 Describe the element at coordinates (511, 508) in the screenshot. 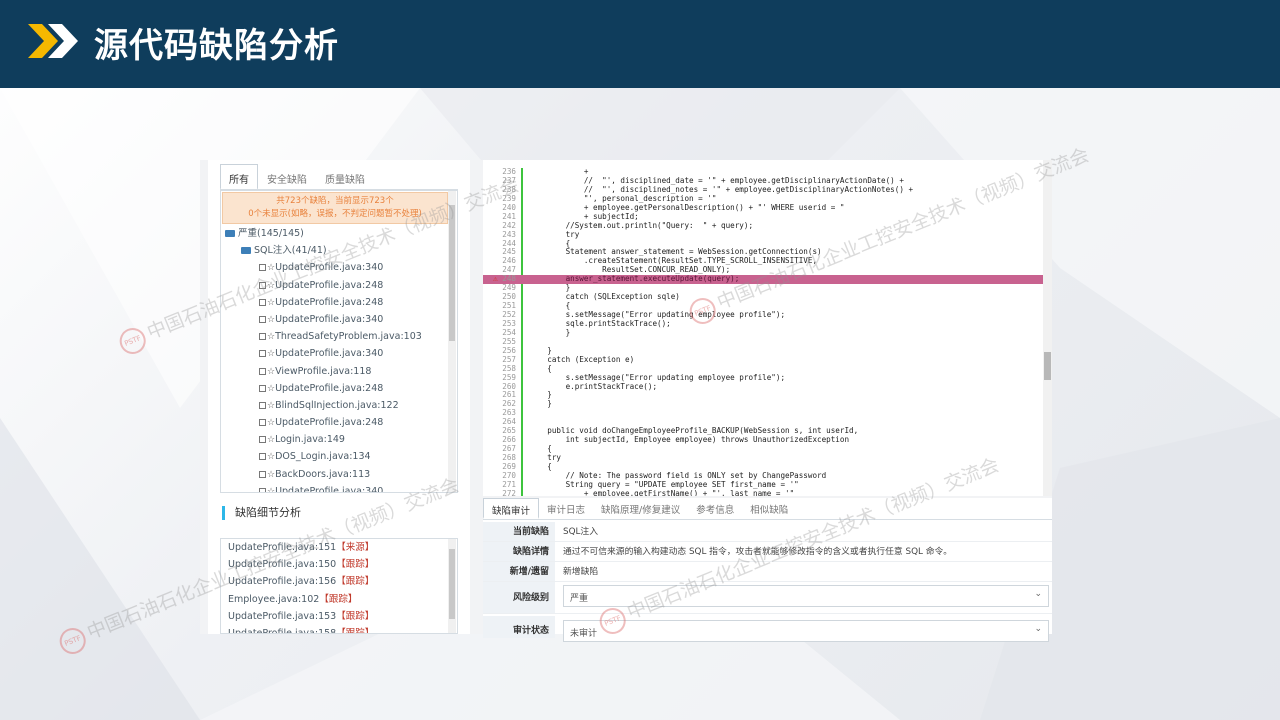

I see `tab-defect-audit: 缺陷审计` at that location.